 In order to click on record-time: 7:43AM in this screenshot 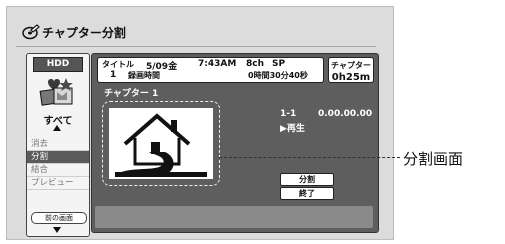, I will do `click(217, 64)`.